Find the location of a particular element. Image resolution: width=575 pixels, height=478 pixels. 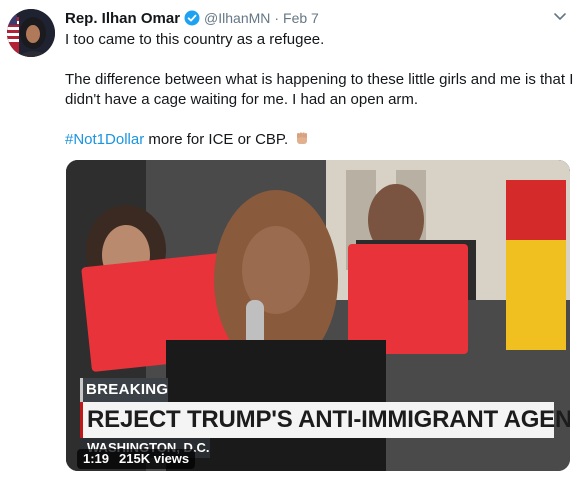

video-stats-badge: 1:19 215K views is located at coordinates (136, 459).